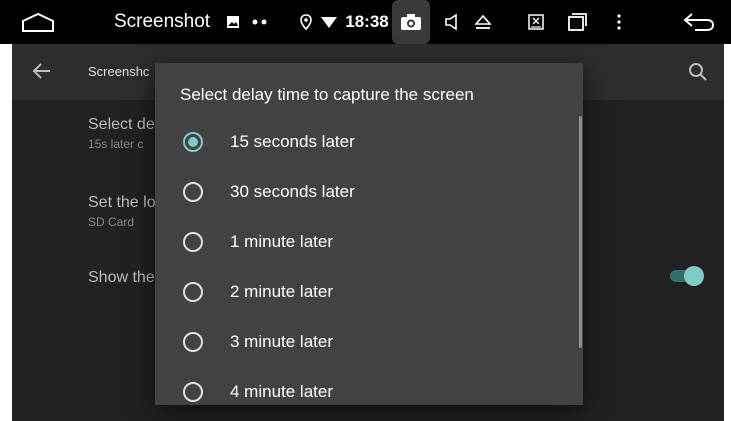  I want to click on dialog-scrollbar, so click(580, 232).